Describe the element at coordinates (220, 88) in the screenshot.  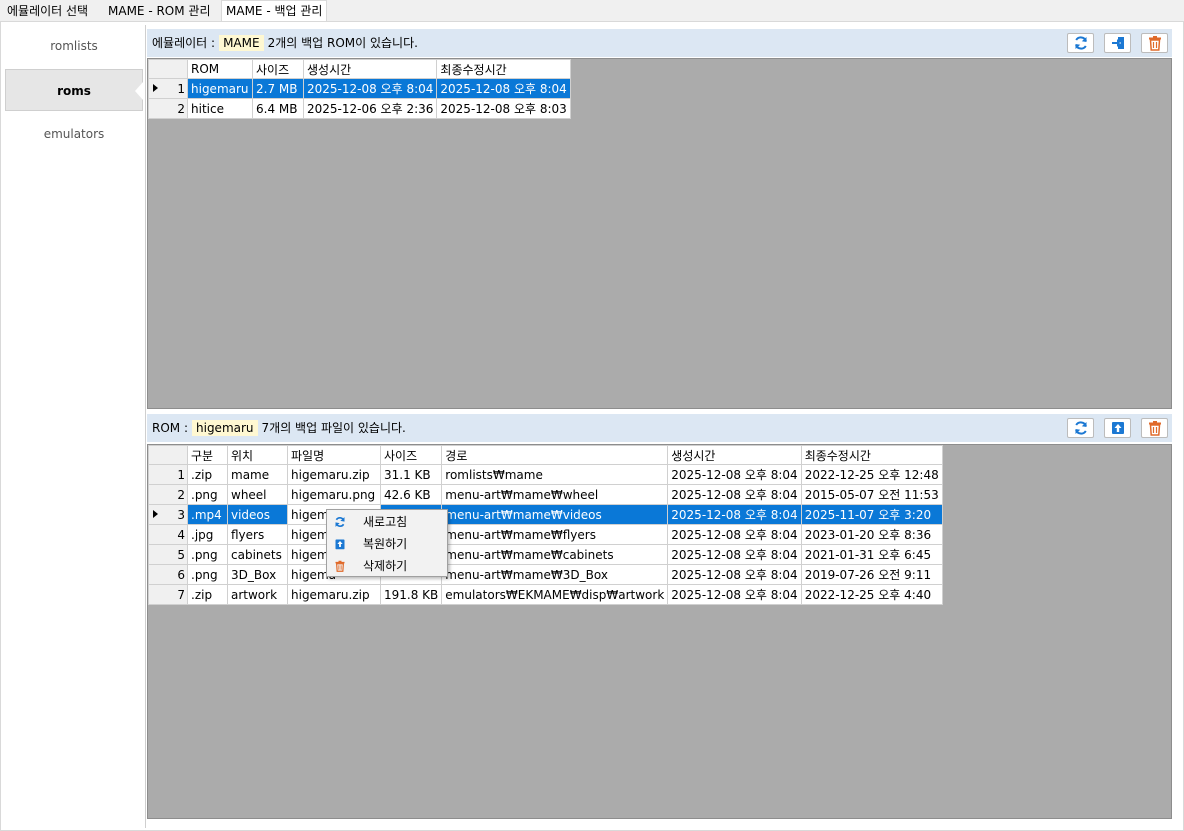
I see `cell-rom: higemaru` at that location.